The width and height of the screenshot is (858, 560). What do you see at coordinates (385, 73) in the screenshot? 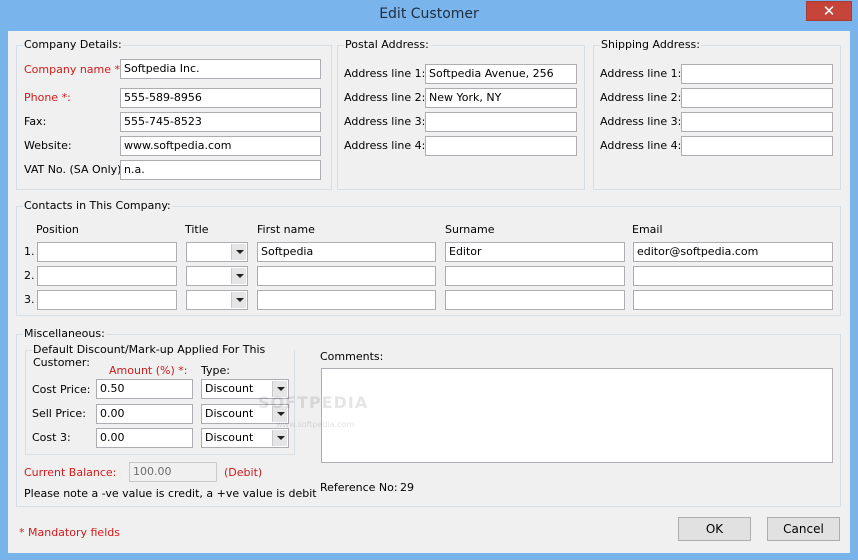
I see `postal-line-1-label: Address line 1:` at bounding box center [385, 73].